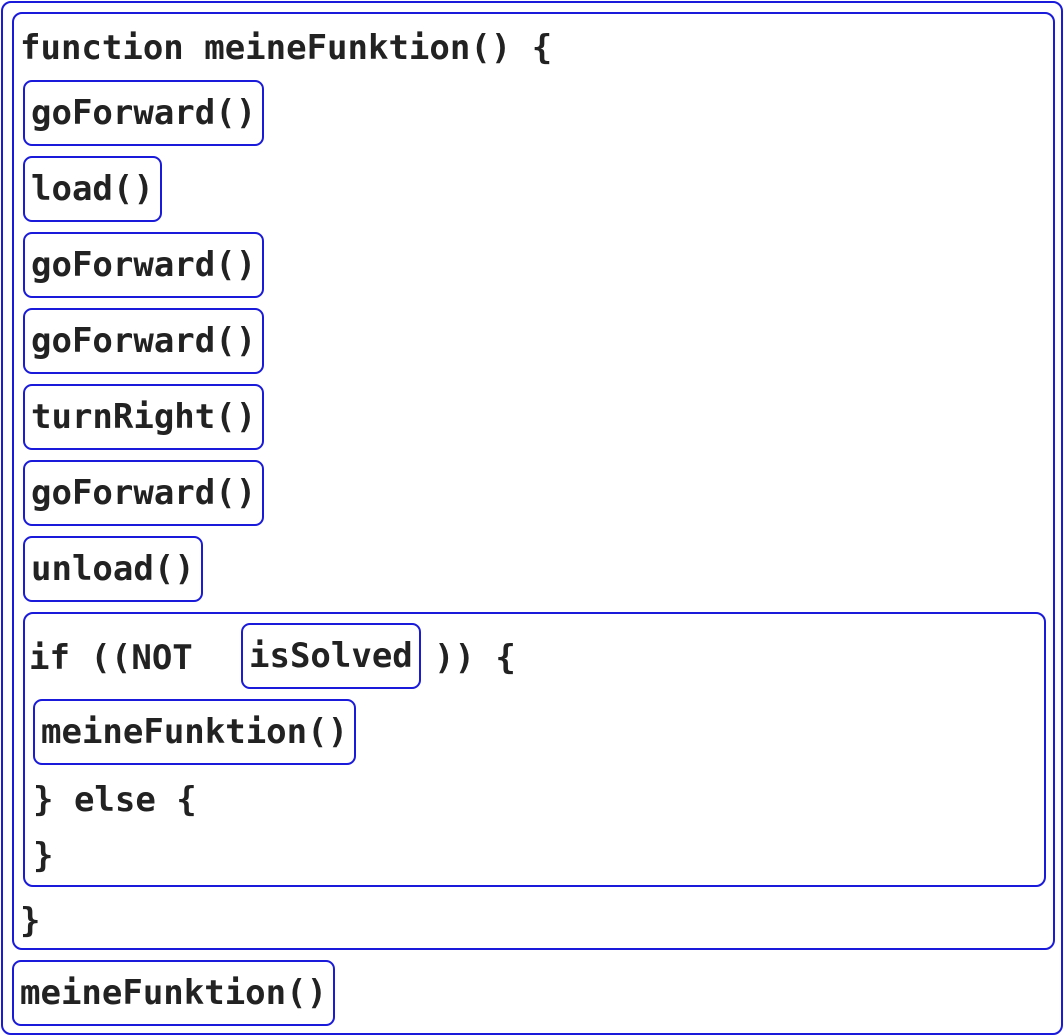 The width and height of the screenshot is (1064, 1036). Describe the element at coordinates (121, 658) in the screenshot. I see `if-prefix: if ((NOT` at that location.